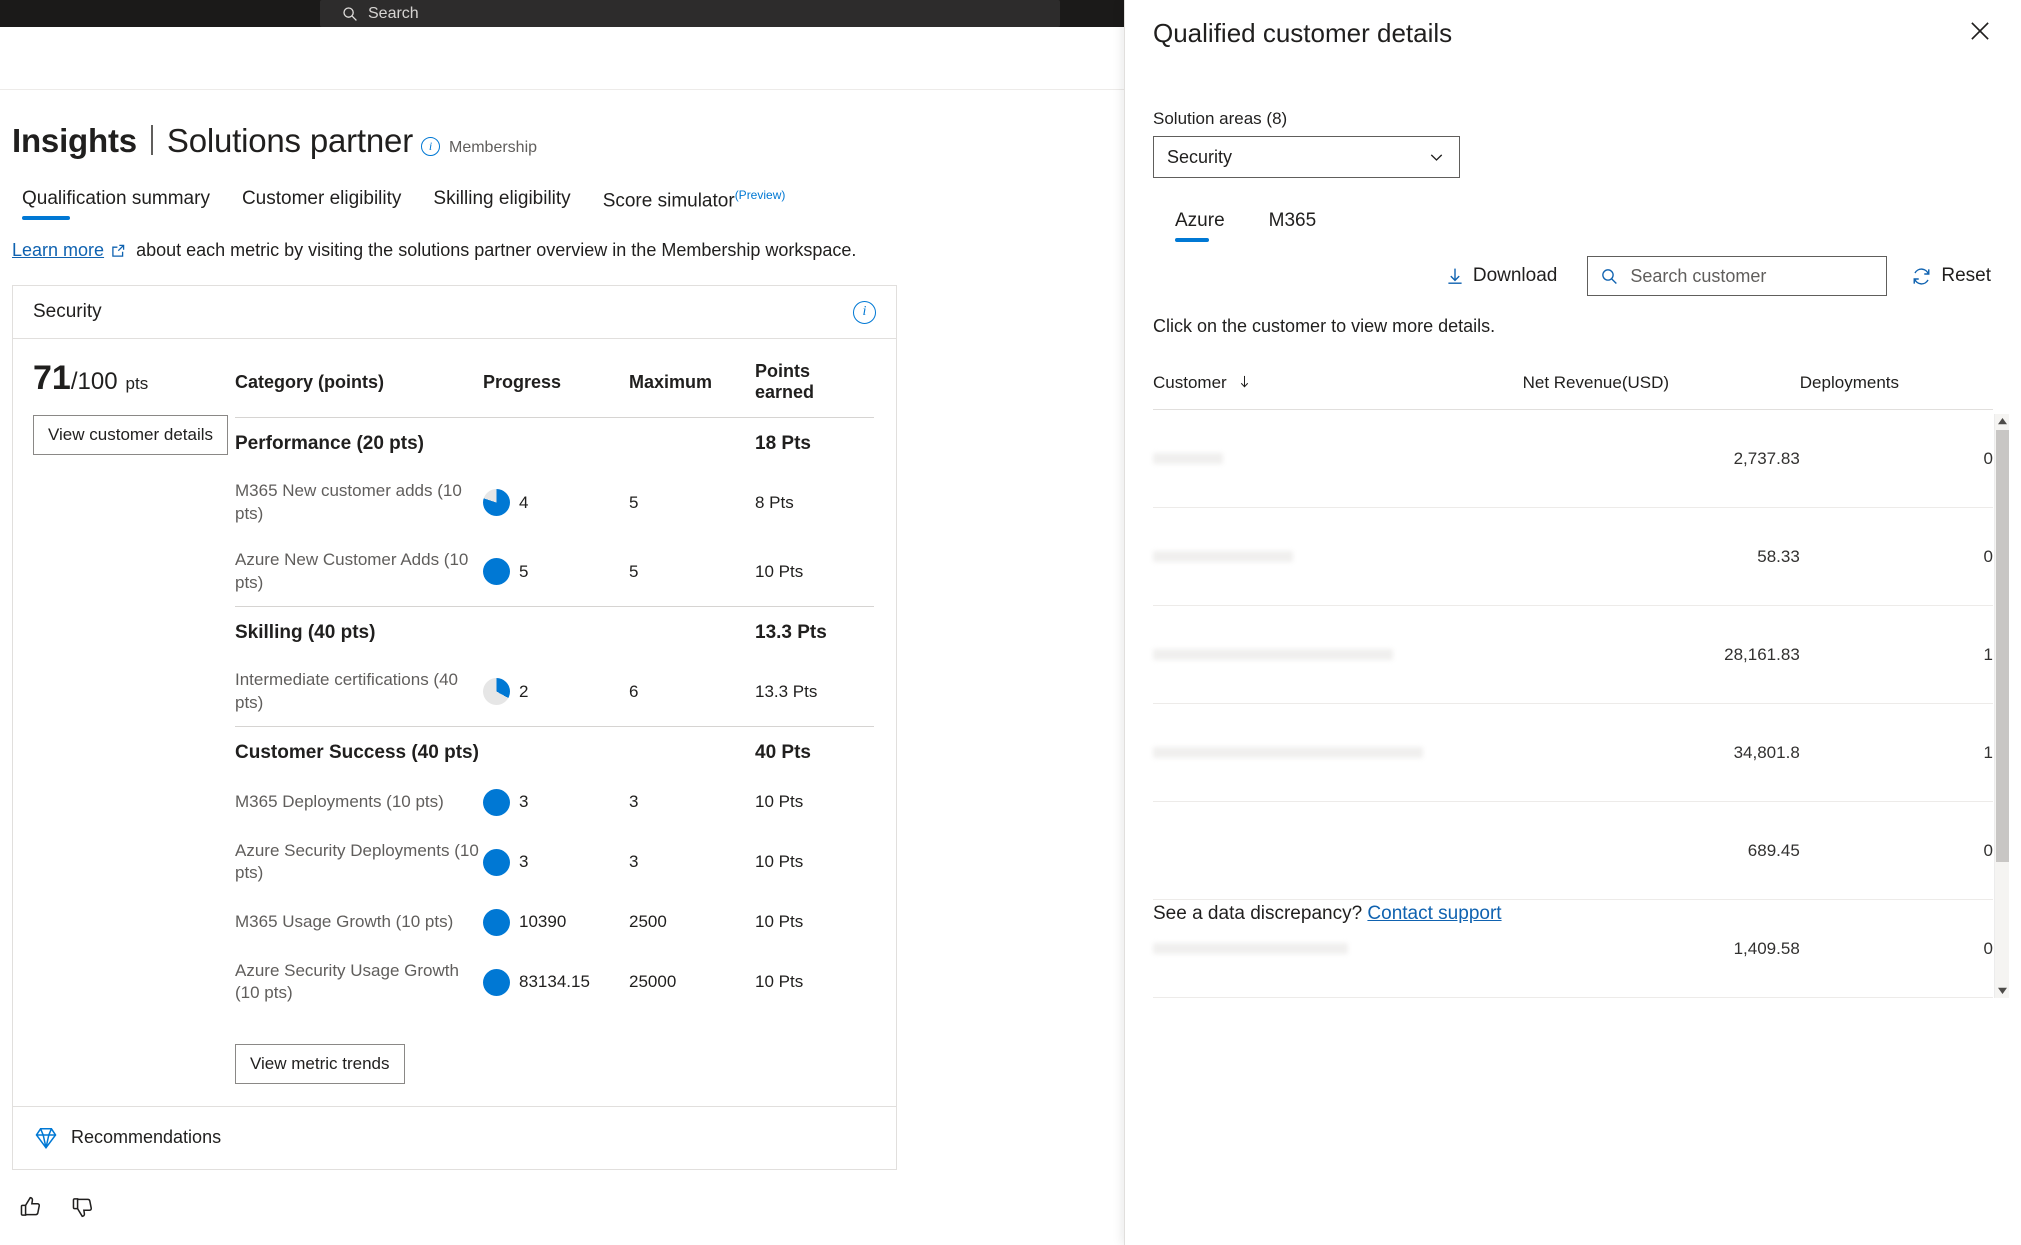 The image size is (2021, 1245). Describe the element at coordinates (454, 1137) in the screenshot. I see `recommendations-row: Recommendations` at that location.